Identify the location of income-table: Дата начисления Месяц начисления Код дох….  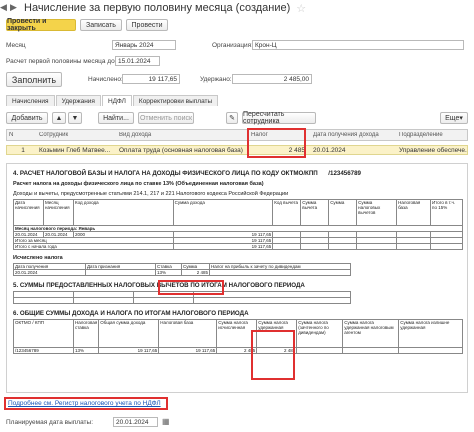
(238, 224).